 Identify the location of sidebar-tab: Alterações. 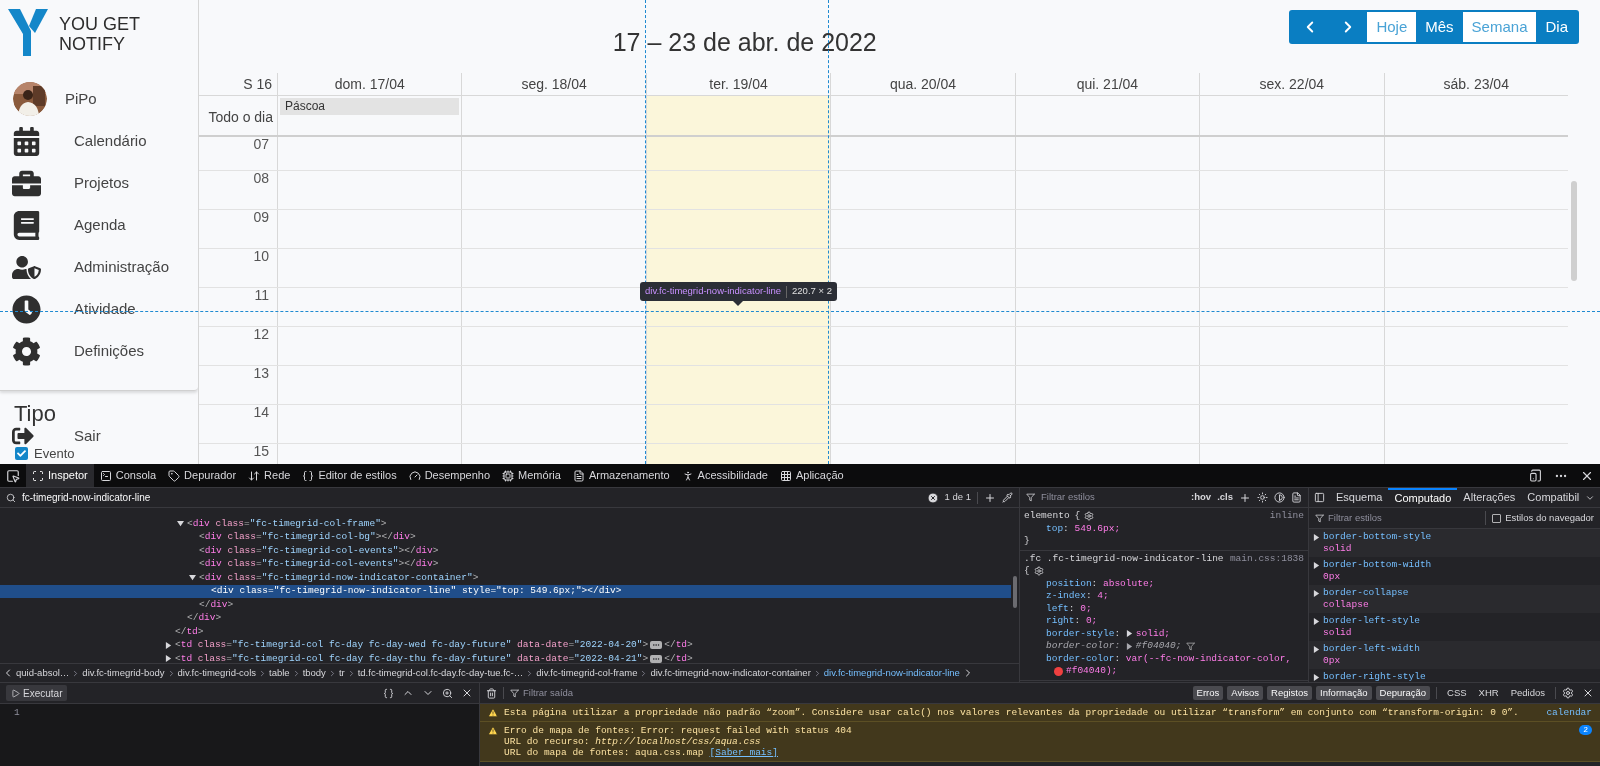
(1489, 497).